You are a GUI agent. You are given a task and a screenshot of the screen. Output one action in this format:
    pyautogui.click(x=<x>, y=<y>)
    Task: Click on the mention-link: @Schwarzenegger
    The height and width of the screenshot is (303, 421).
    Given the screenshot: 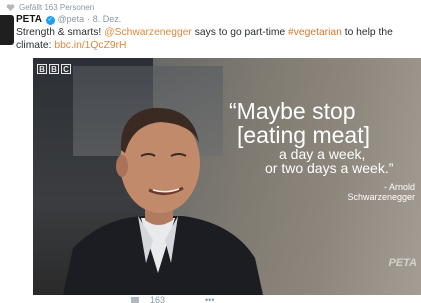 What is the action you would take?
    pyautogui.click(x=148, y=32)
    